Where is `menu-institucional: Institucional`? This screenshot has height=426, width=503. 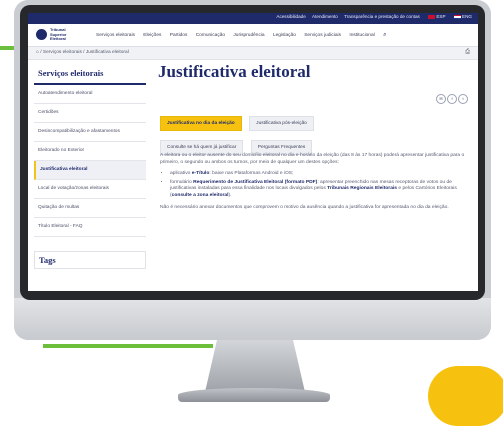
menu-institucional: Institucional is located at coordinates (361, 35).